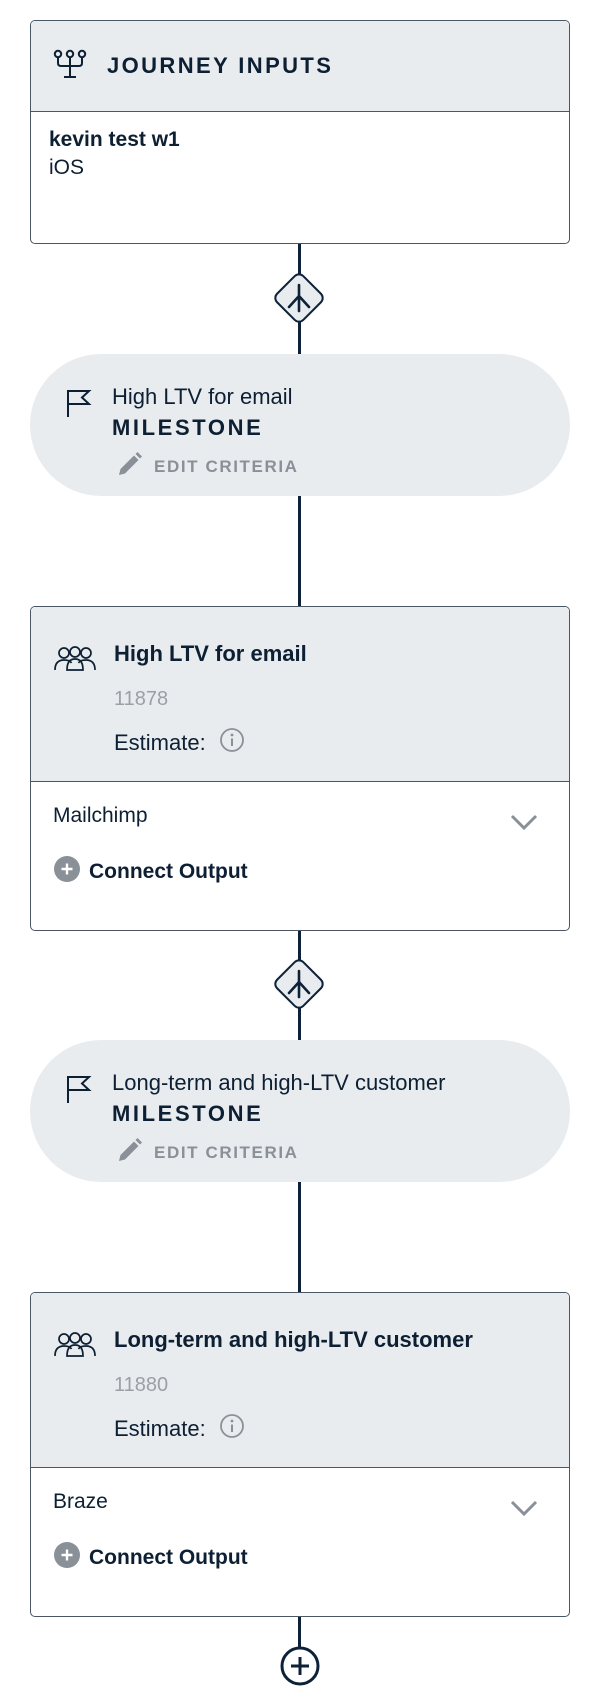 This screenshot has width=592, height=1704. I want to click on journey-input-name: kevin test w1, so click(114, 139).